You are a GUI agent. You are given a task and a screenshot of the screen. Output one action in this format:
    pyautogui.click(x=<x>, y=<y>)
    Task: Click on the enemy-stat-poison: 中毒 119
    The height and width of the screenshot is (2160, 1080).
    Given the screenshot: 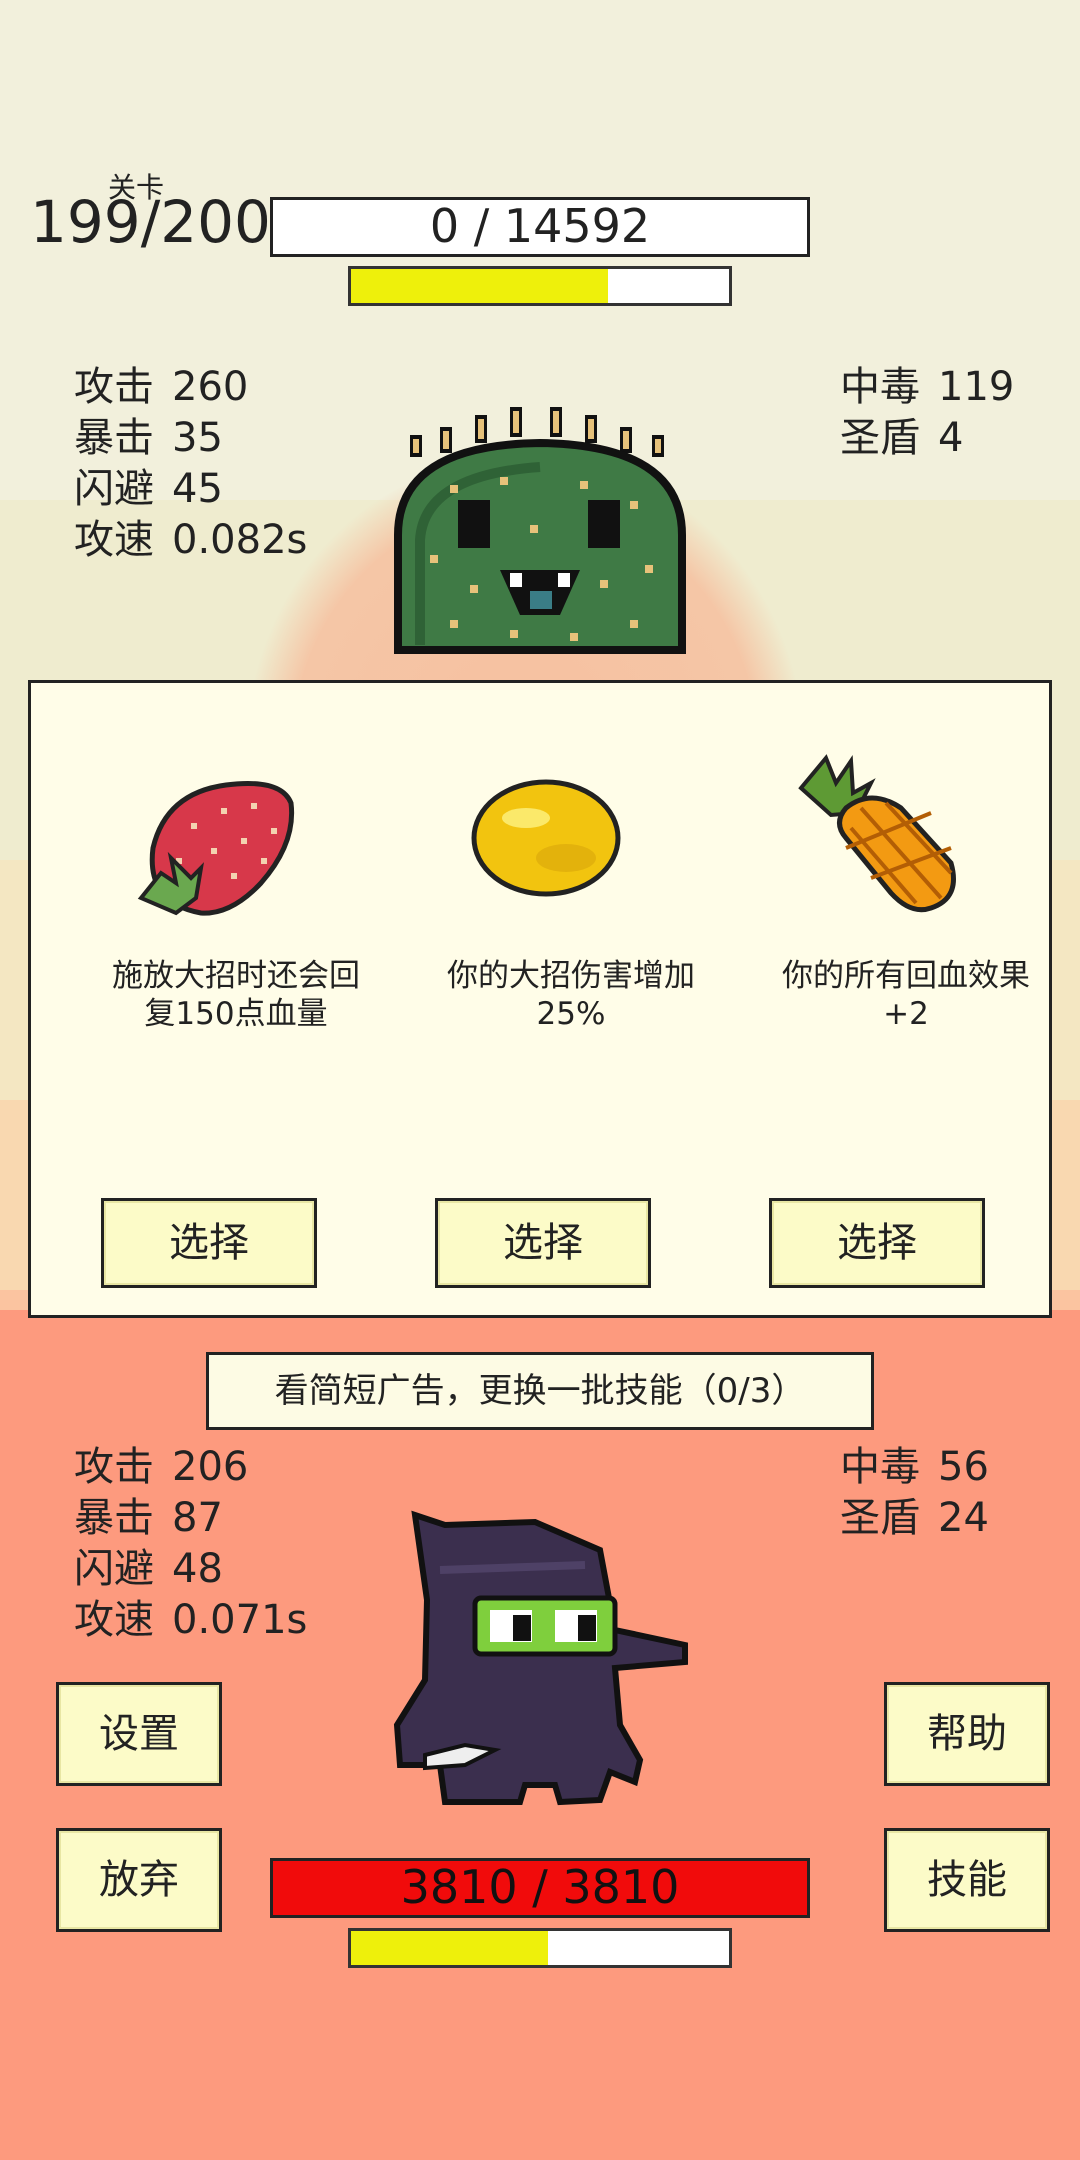 What is the action you would take?
    pyautogui.click(x=927, y=387)
    